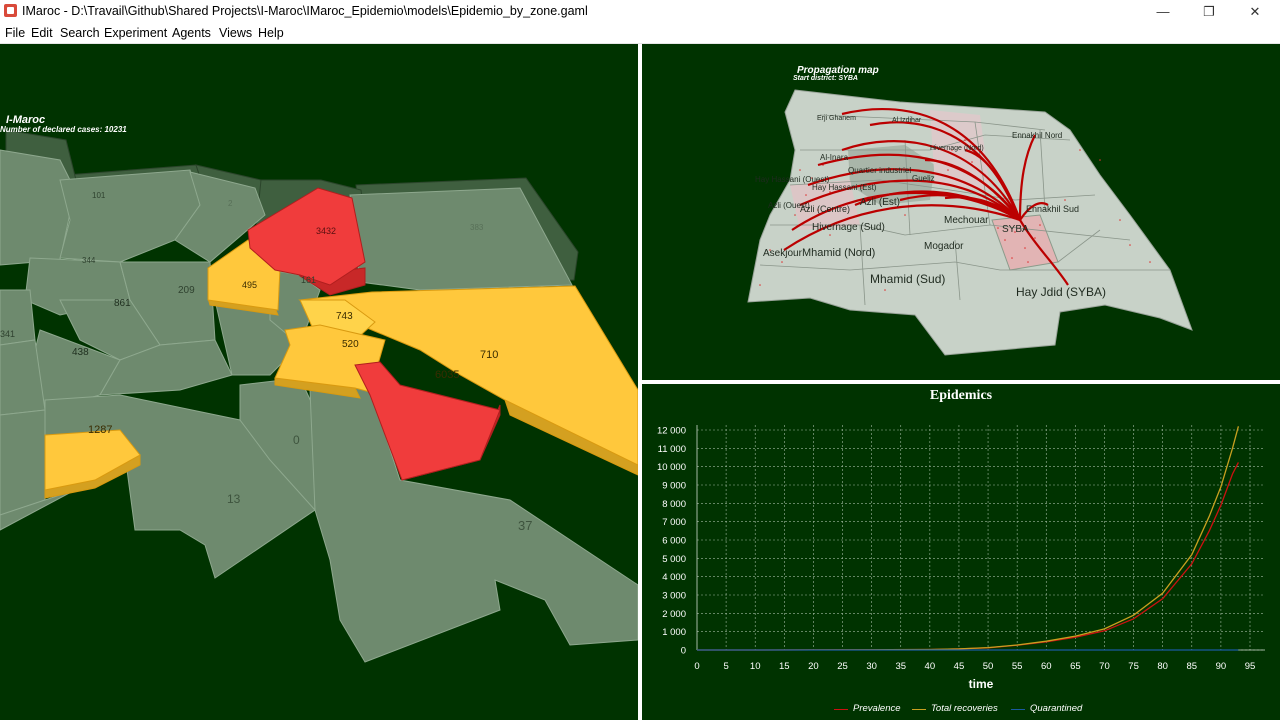 This screenshot has width=1280, height=720. I want to click on x-tick-label: 40, so click(930, 666).